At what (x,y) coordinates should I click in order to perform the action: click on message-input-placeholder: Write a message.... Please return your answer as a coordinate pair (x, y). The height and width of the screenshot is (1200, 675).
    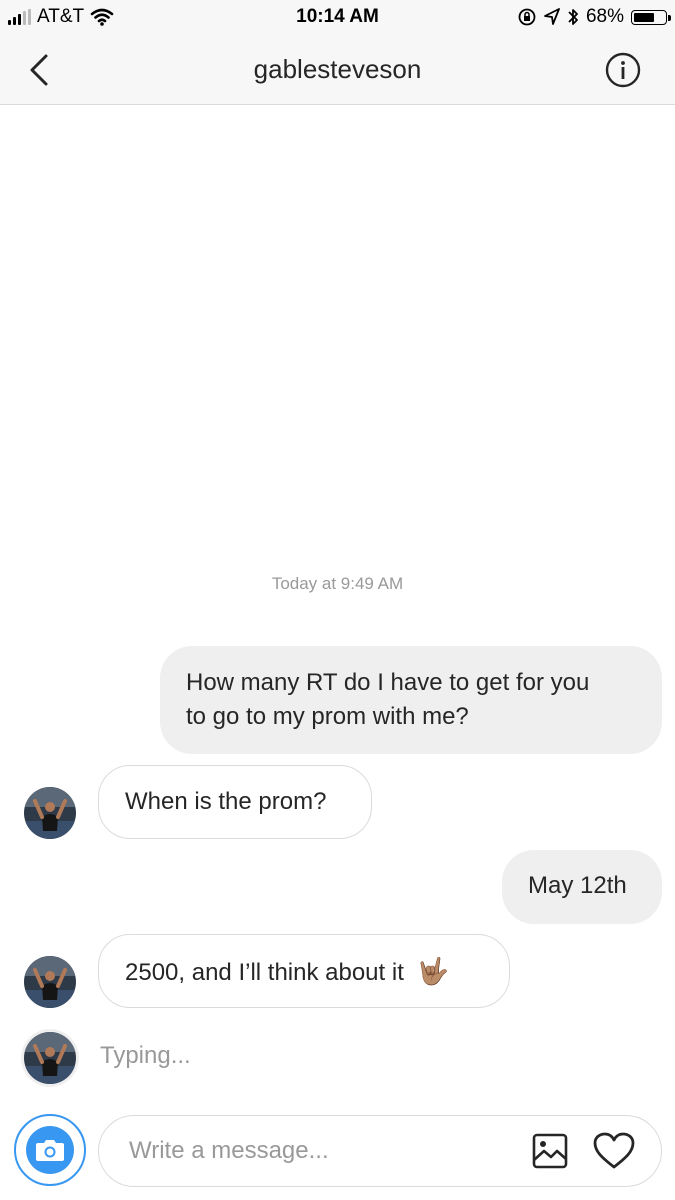
    Looking at the image, I should click on (229, 1150).